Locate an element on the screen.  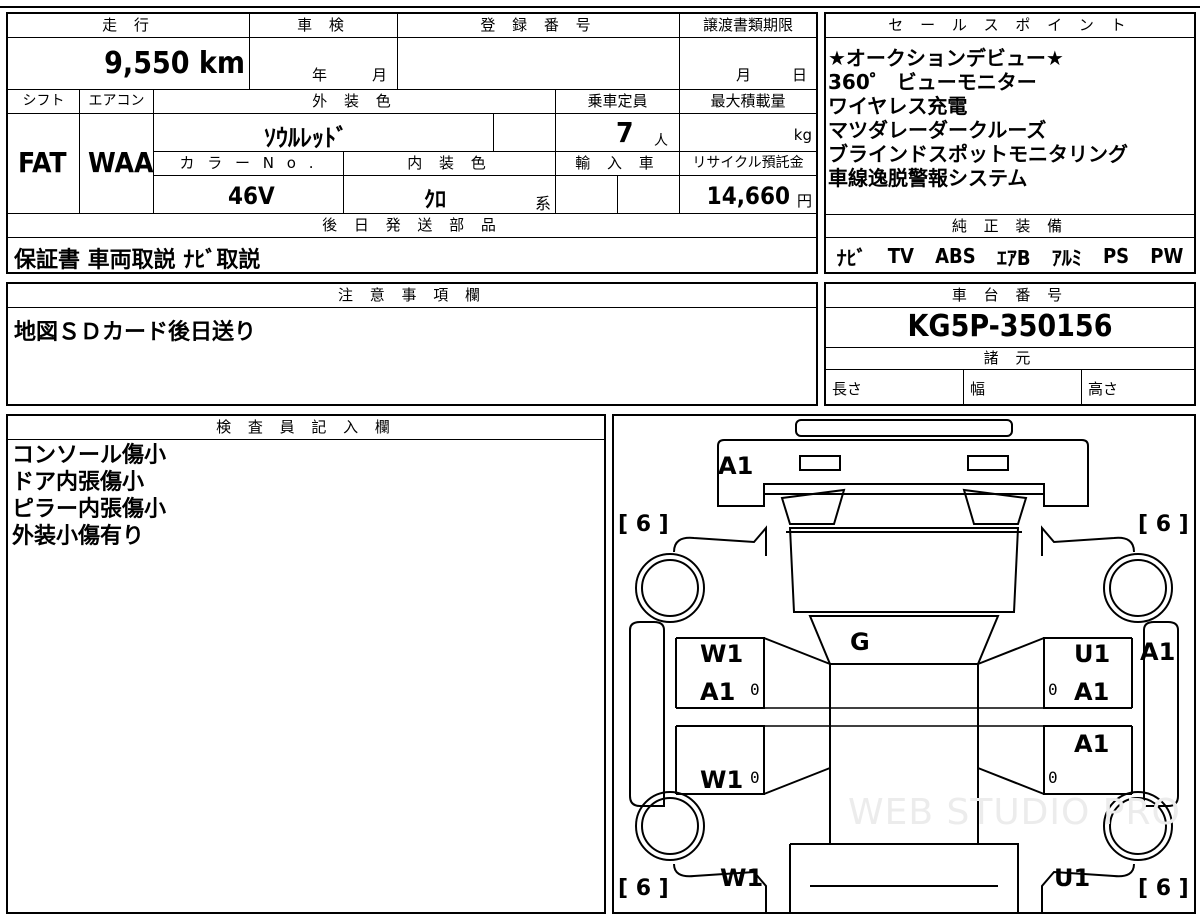
mileage-cell: 9,550 km is located at coordinates (129, 64).